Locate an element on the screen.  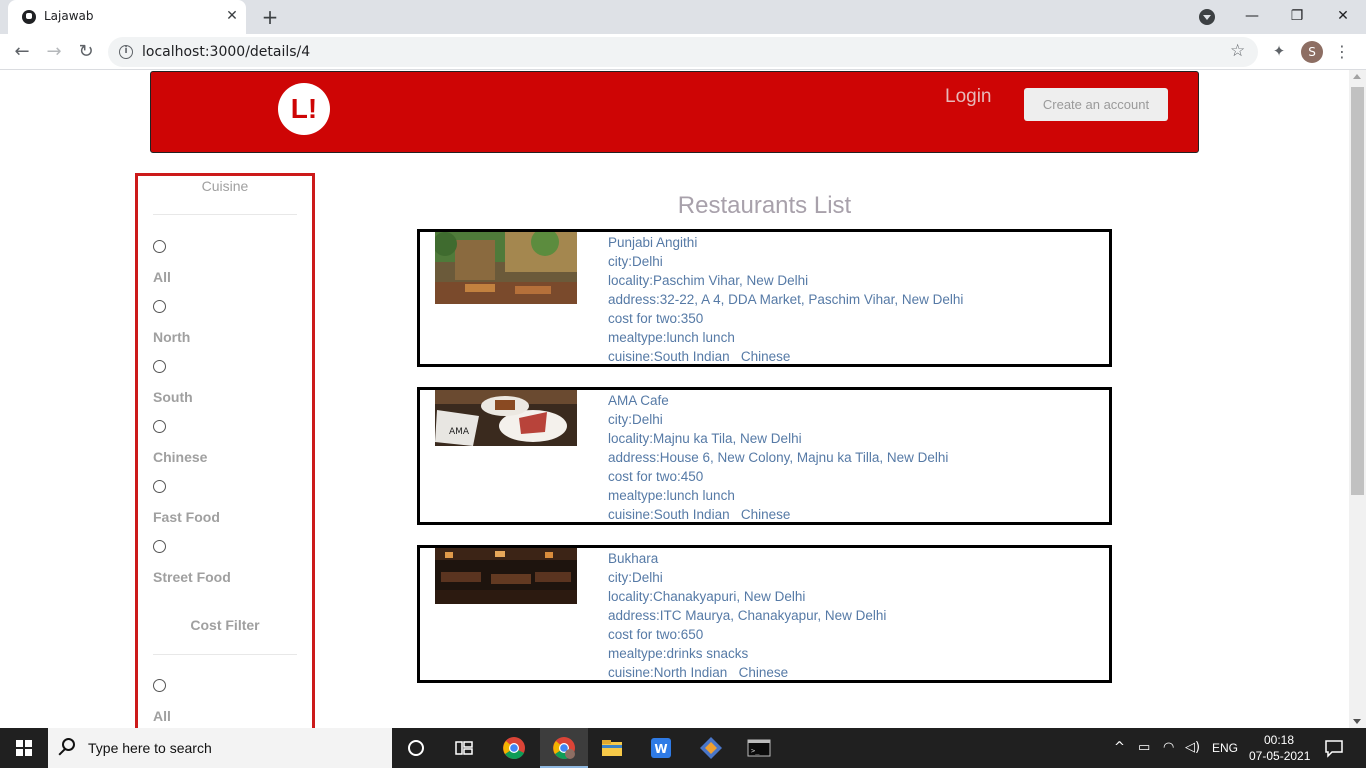
cuisine-label-street-food: Street Food is located at coordinates (192, 577).